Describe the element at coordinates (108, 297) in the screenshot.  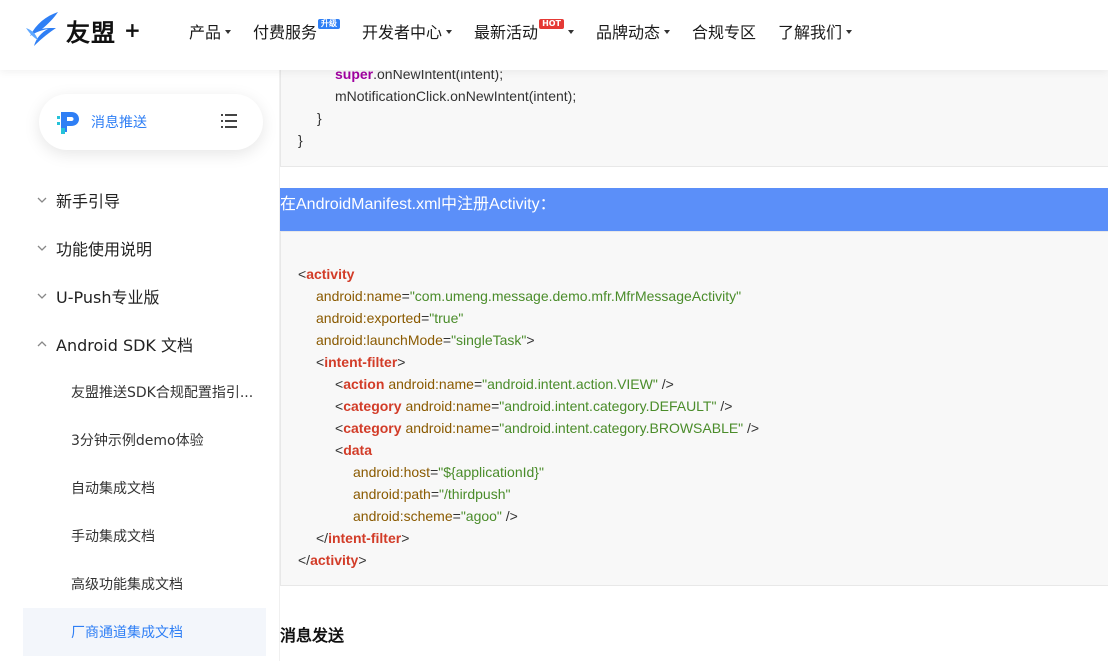
I see `menu-item-label: U-Push专业版` at that location.